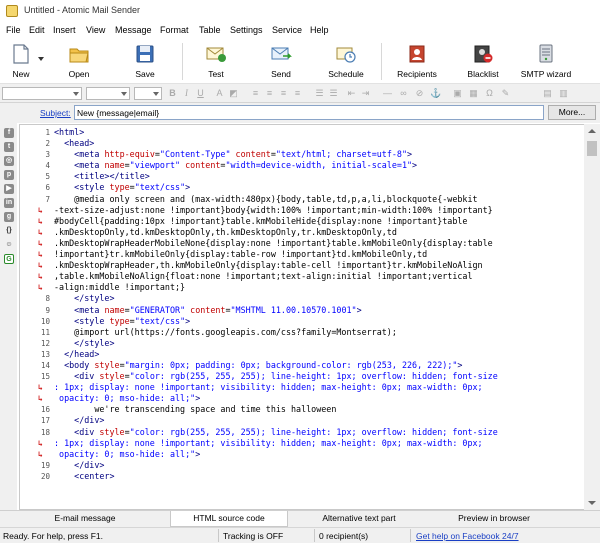 This screenshot has height=543, width=600. I want to click on code-braces-icon: {}, so click(9, 231).